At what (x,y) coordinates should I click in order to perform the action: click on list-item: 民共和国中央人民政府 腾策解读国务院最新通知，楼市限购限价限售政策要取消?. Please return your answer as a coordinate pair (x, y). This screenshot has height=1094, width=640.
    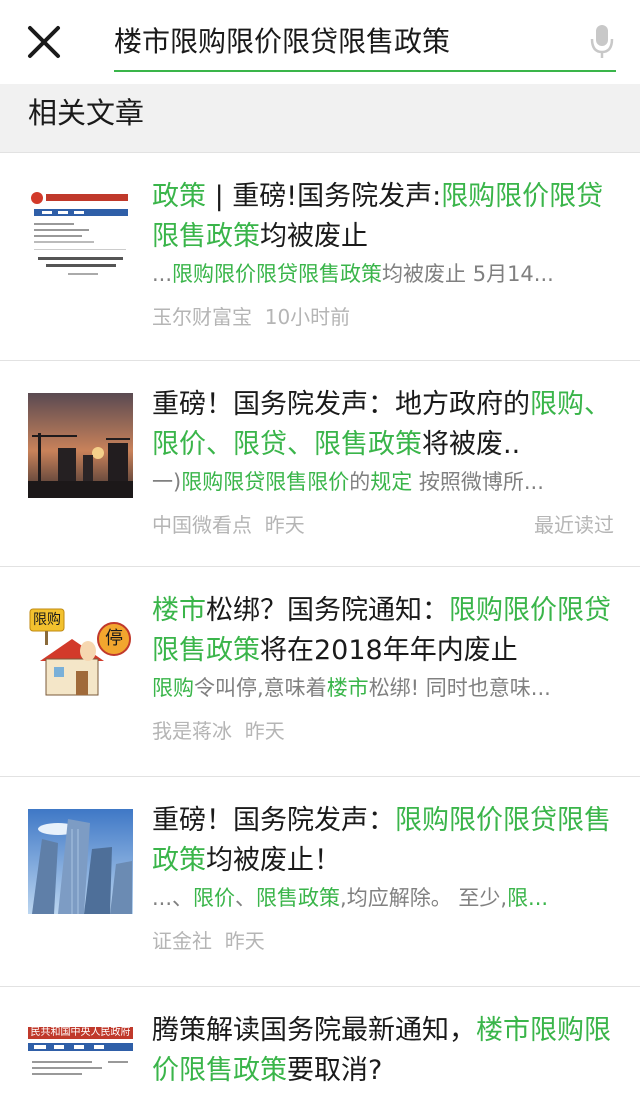
    Looking at the image, I should click on (320, 1040).